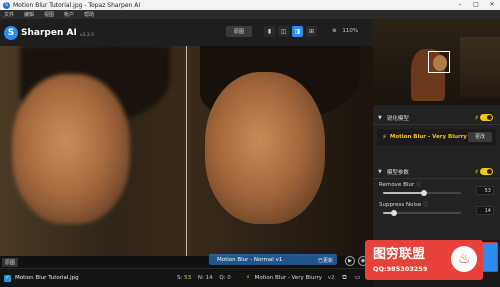  I want to click on model-toggle, so click(486, 117).